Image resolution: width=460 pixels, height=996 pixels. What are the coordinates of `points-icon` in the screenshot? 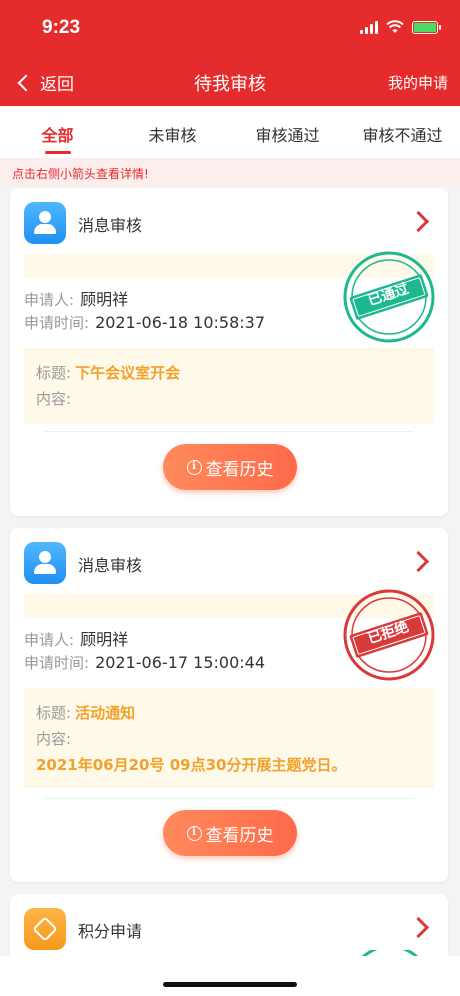 It's located at (45, 929).